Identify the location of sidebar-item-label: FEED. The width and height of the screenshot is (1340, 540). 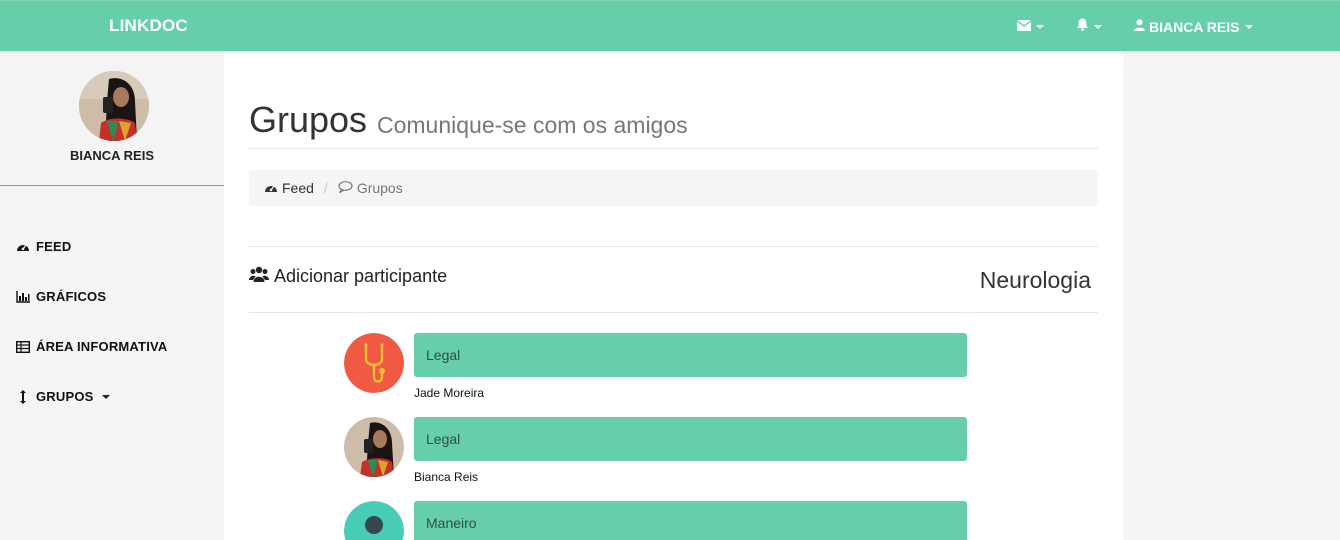
(54, 246).